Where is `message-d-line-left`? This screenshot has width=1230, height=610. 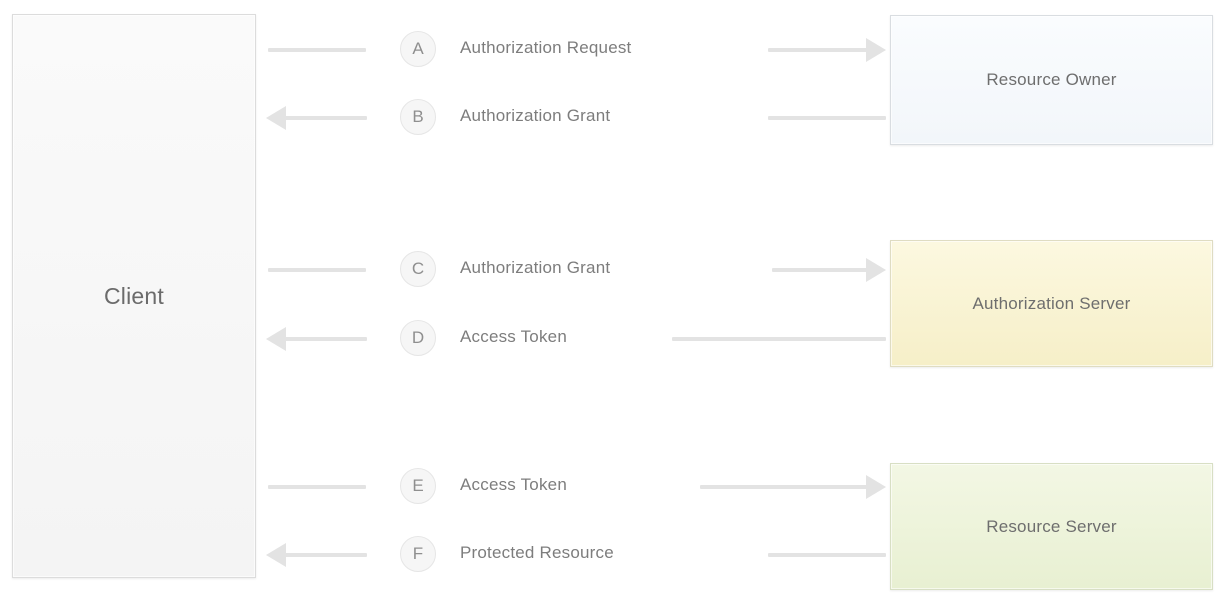 message-d-line-left is located at coordinates (326, 339).